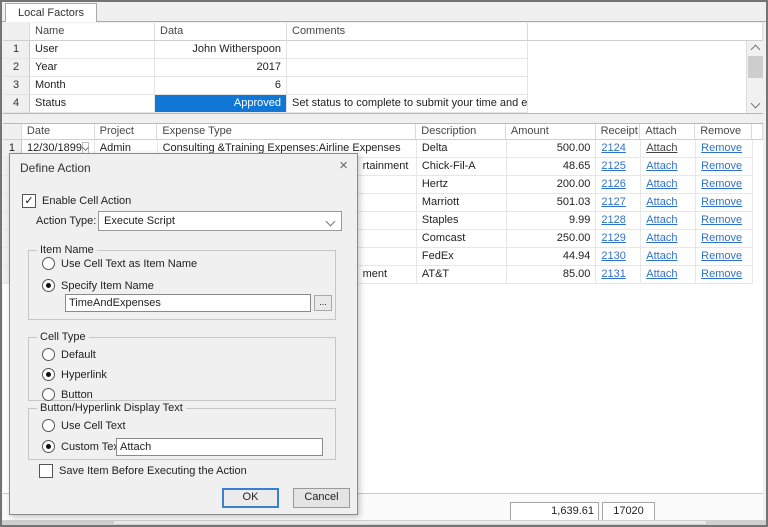  What do you see at coordinates (12, 132) in the screenshot?
I see `row-header-corner` at bounding box center [12, 132].